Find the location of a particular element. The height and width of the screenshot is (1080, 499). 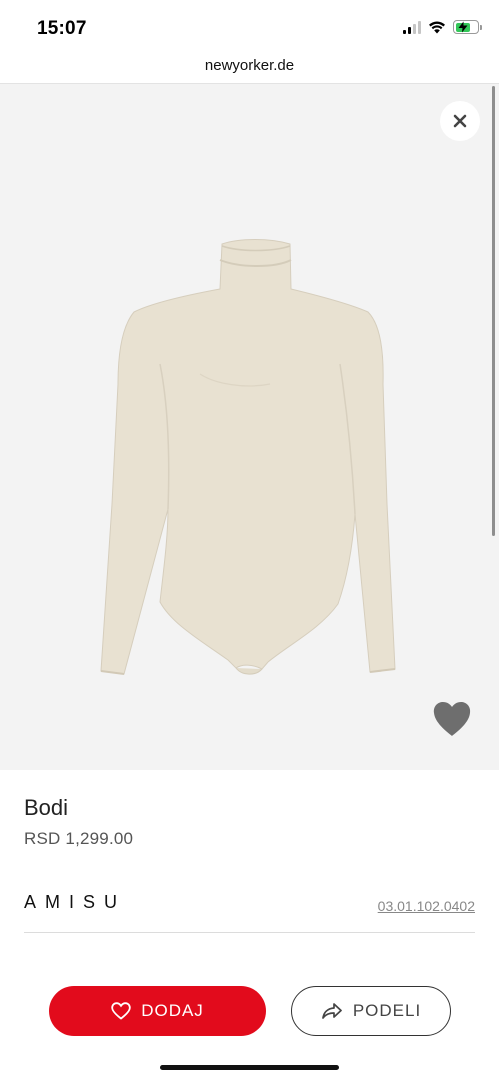

brand-logo: AMISU is located at coordinates (75, 902).